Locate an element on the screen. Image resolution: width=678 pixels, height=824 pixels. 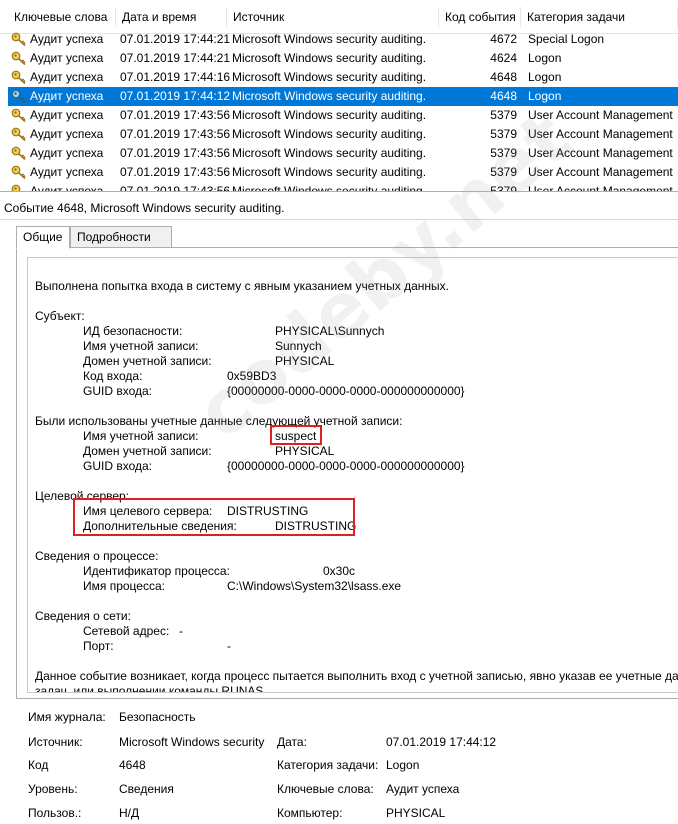
prop-code-value: 4648 is located at coordinates (132, 765).